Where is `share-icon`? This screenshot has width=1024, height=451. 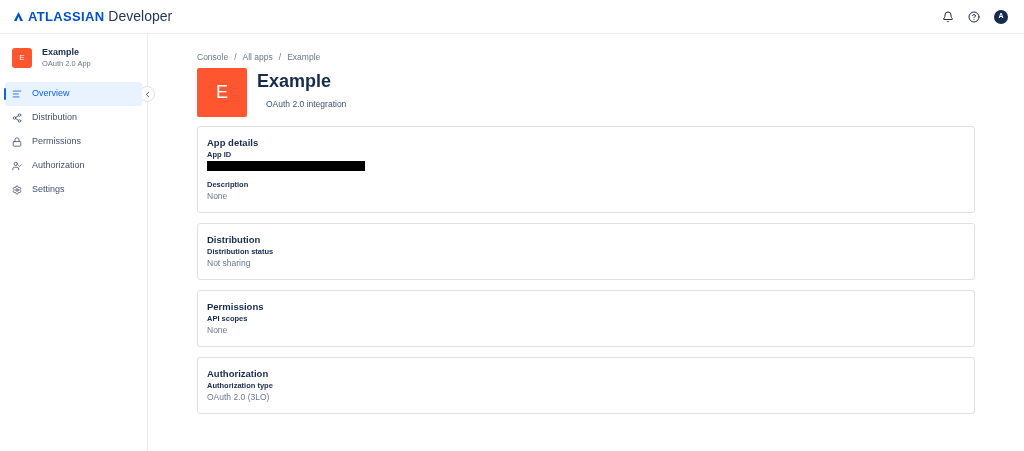
share-icon is located at coordinates (17, 118).